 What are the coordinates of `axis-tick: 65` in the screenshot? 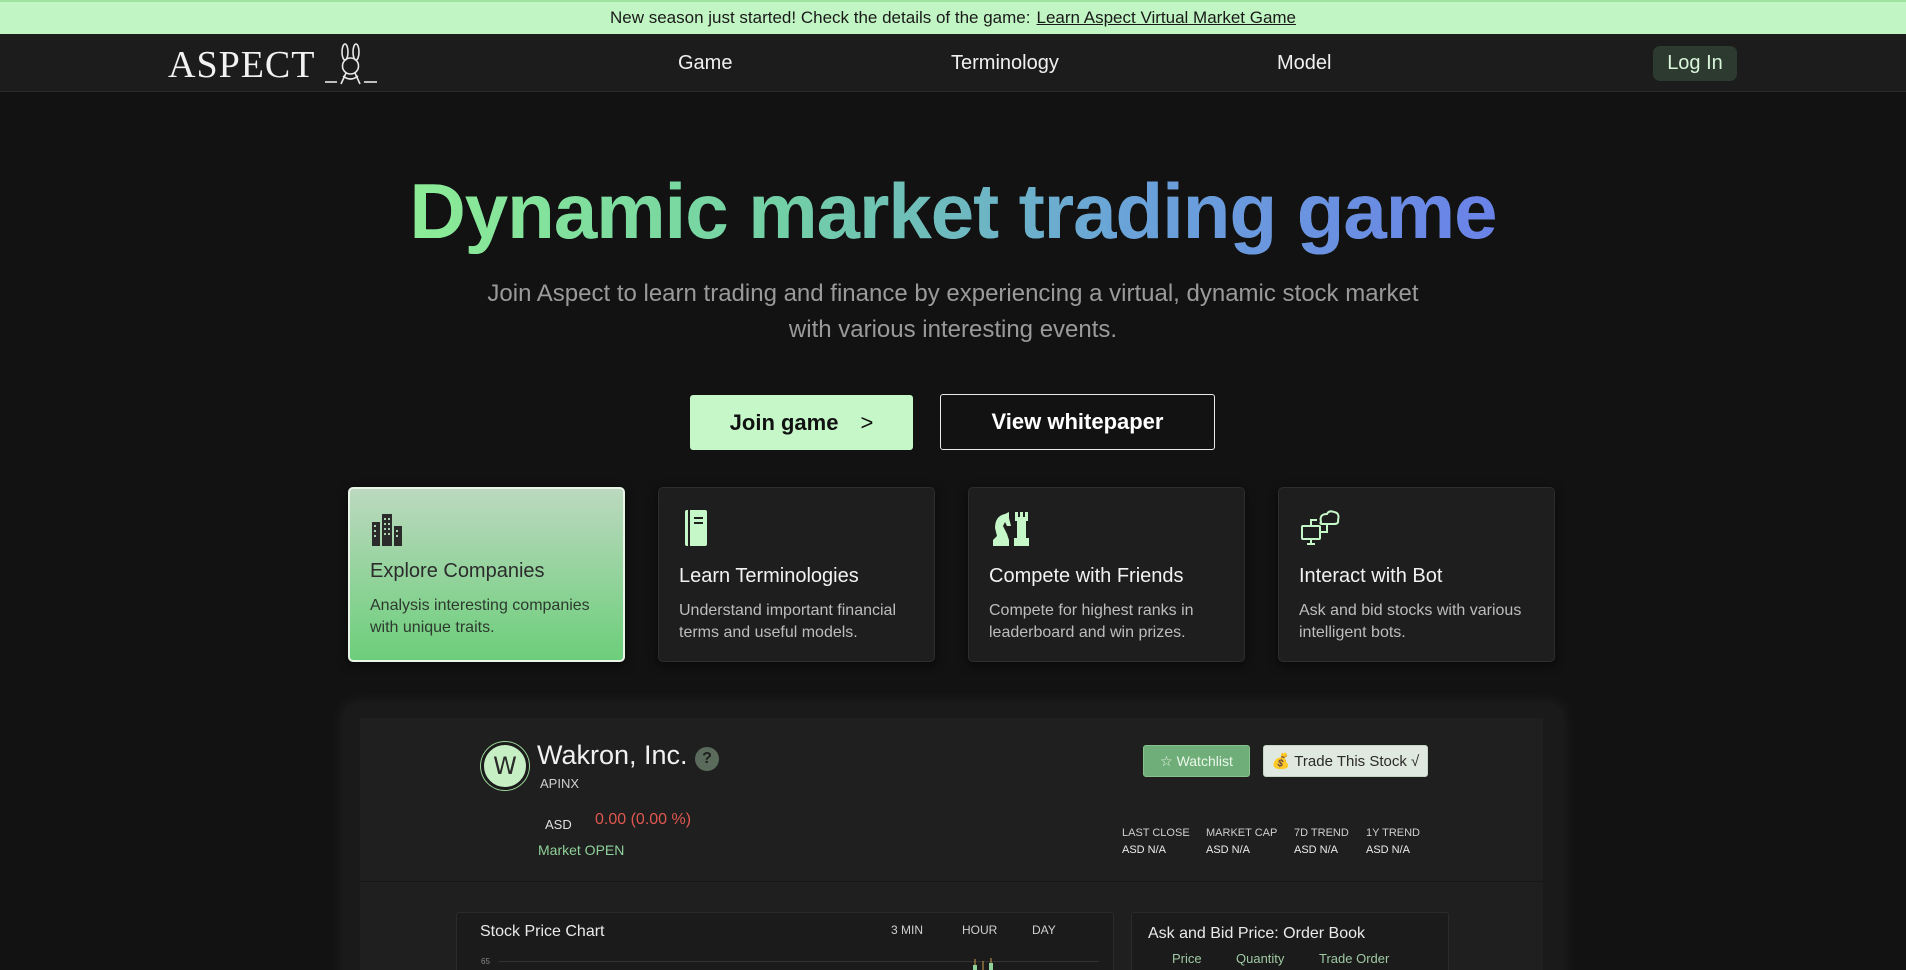 It's located at (485, 961).